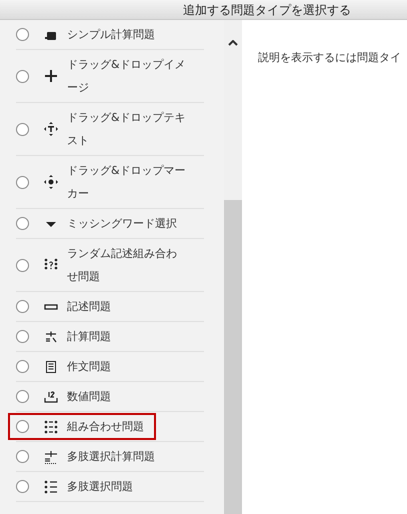  What do you see at coordinates (89, 307) in the screenshot?
I see `question-type-label: 記述問題` at bounding box center [89, 307].